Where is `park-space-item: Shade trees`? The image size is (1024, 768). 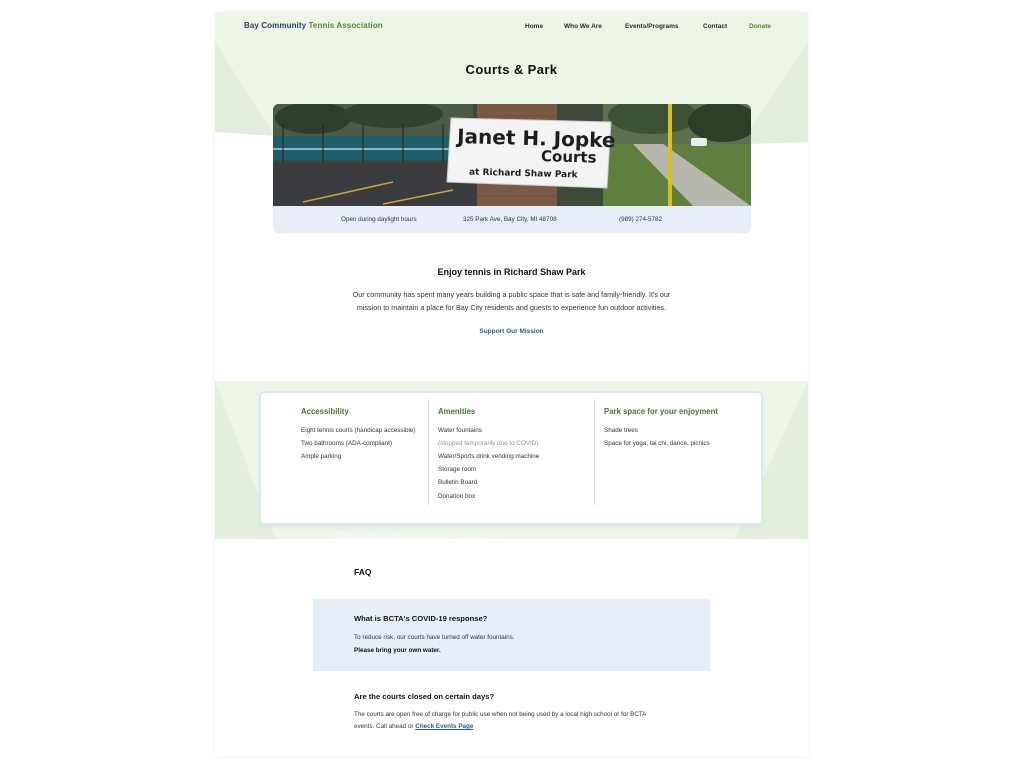
park-space-item: Shade trees is located at coordinates (621, 430).